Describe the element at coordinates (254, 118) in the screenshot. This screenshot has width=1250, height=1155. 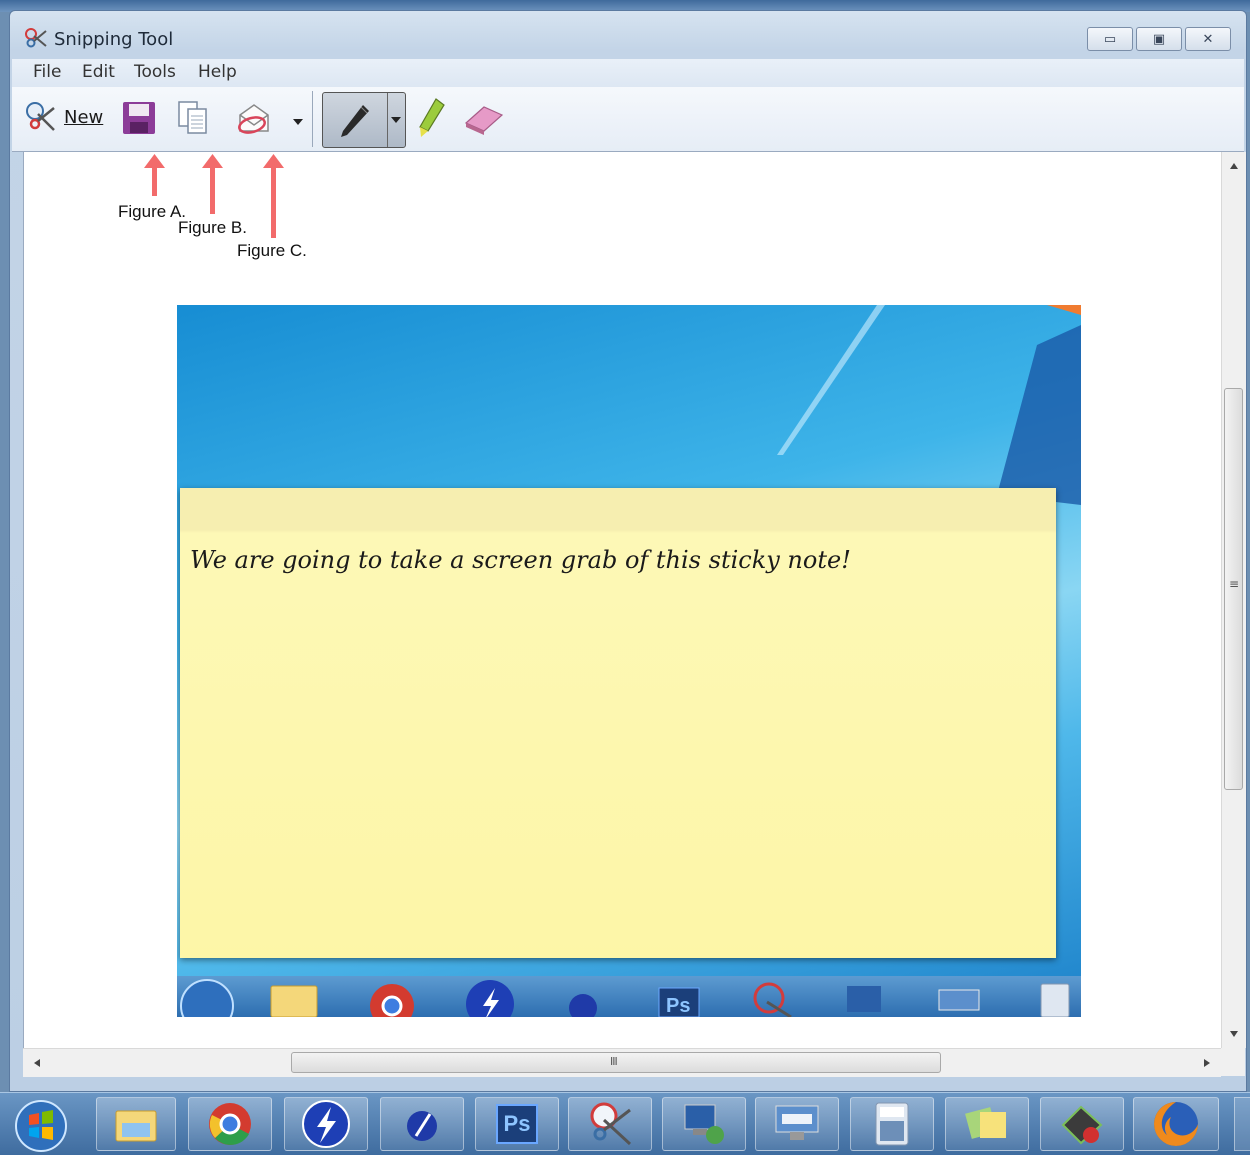
I see `send-email-icon` at that location.